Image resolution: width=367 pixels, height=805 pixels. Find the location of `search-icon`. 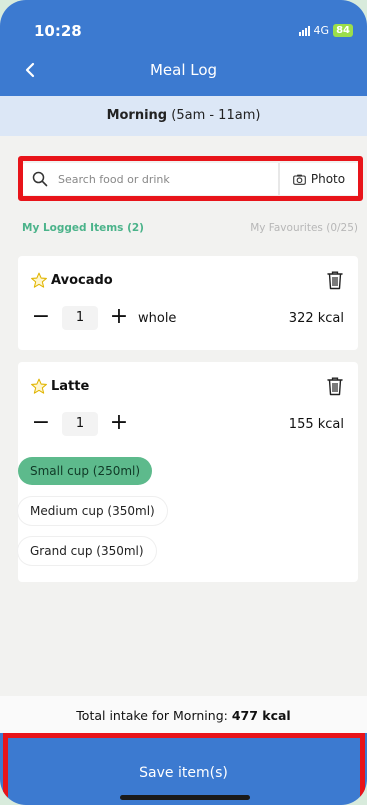

search-icon is located at coordinates (40, 179).